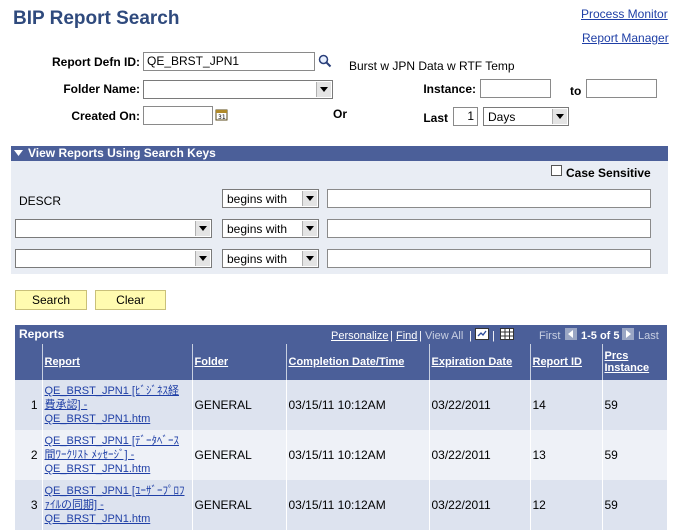 Image resolution: width=684 pixels, height=530 pixels. What do you see at coordinates (229, 61) in the screenshot?
I see `report-defn-input: QE_BRST_JPN1` at bounding box center [229, 61].